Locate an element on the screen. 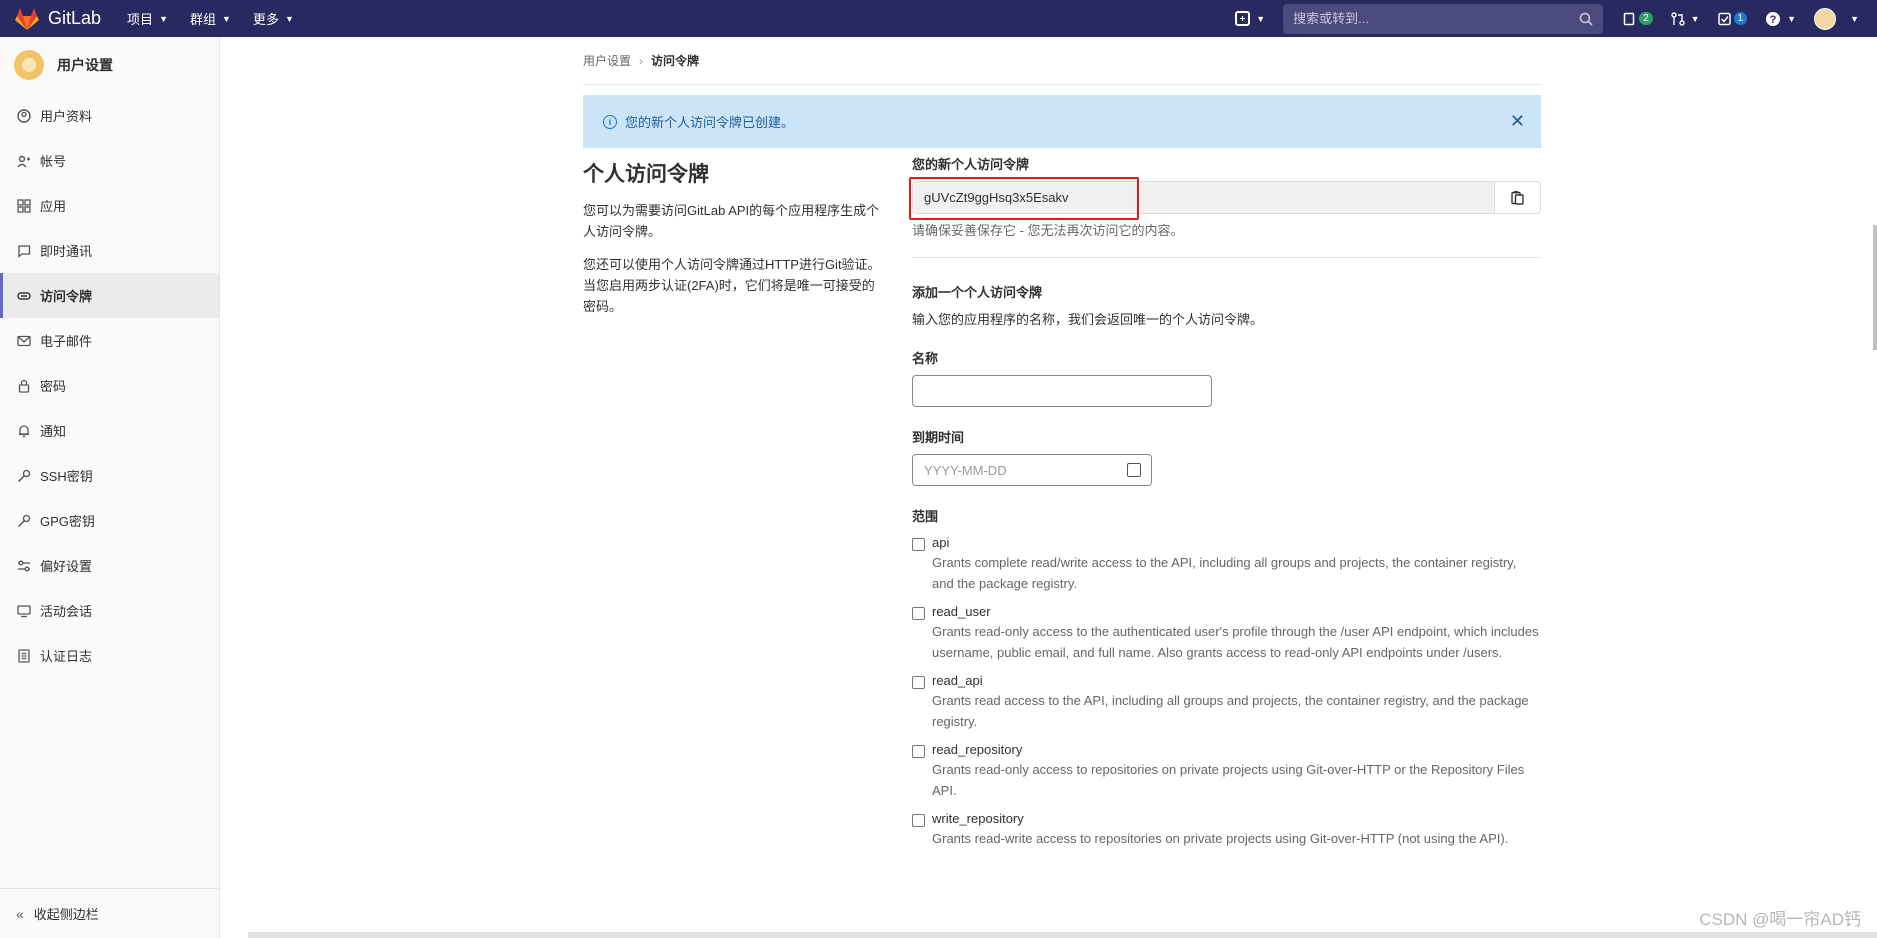 The image size is (1877, 938). sidebar-item-label: 偏好设置 is located at coordinates (66, 566).